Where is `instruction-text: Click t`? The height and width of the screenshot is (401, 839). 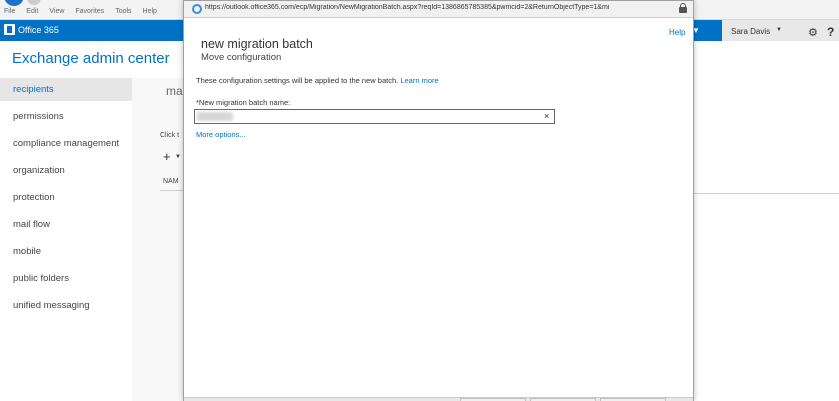
instruction-text: Click t is located at coordinates (170, 135).